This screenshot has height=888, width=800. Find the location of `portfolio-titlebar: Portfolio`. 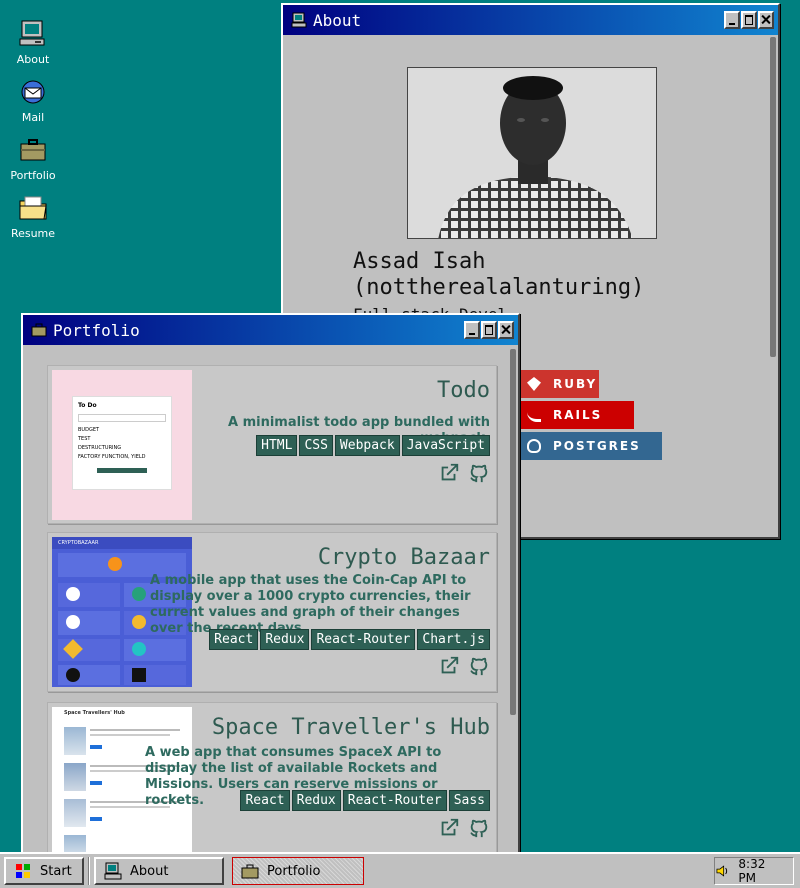

portfolio-titlebar: Portfolio is located at coordinates (270, 330).